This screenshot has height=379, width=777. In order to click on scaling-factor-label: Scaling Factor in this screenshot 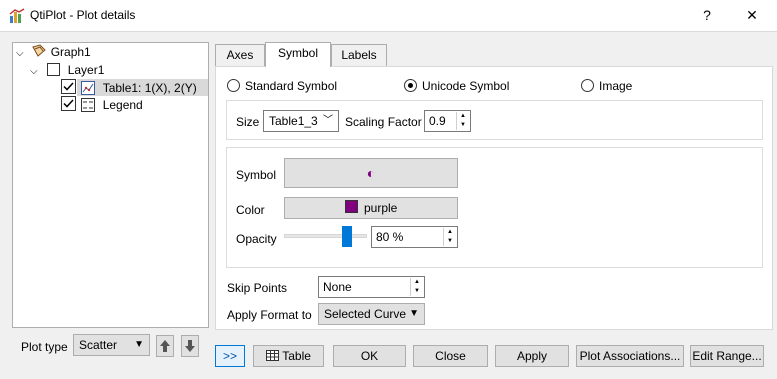, I will do `click(383, 122)`.